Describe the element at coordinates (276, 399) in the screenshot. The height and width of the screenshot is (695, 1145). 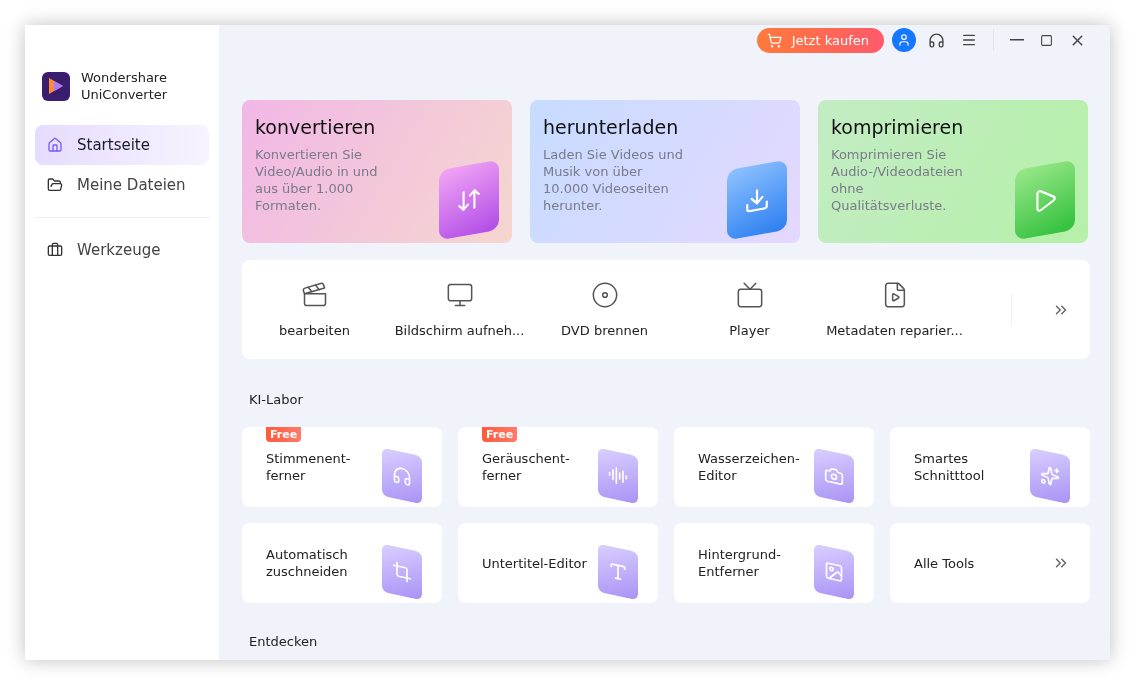
I see `section-heading: KI-Labor` at that location.